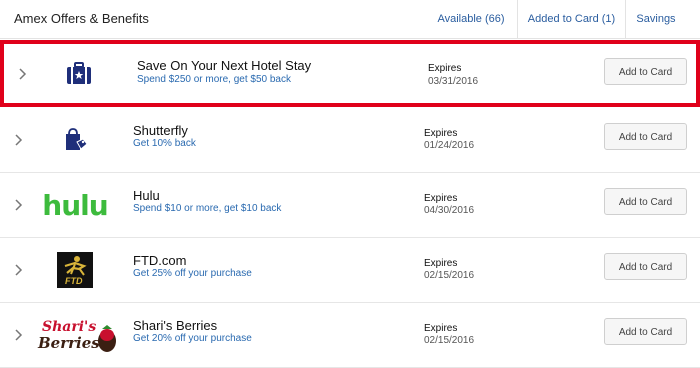 Image resolution: width=700 pixels, height=368 pixels. What do you see at coordinates (69, 327) in the screenshot?
I see `svg-text: Shari's` at bounding box center [69, 327].